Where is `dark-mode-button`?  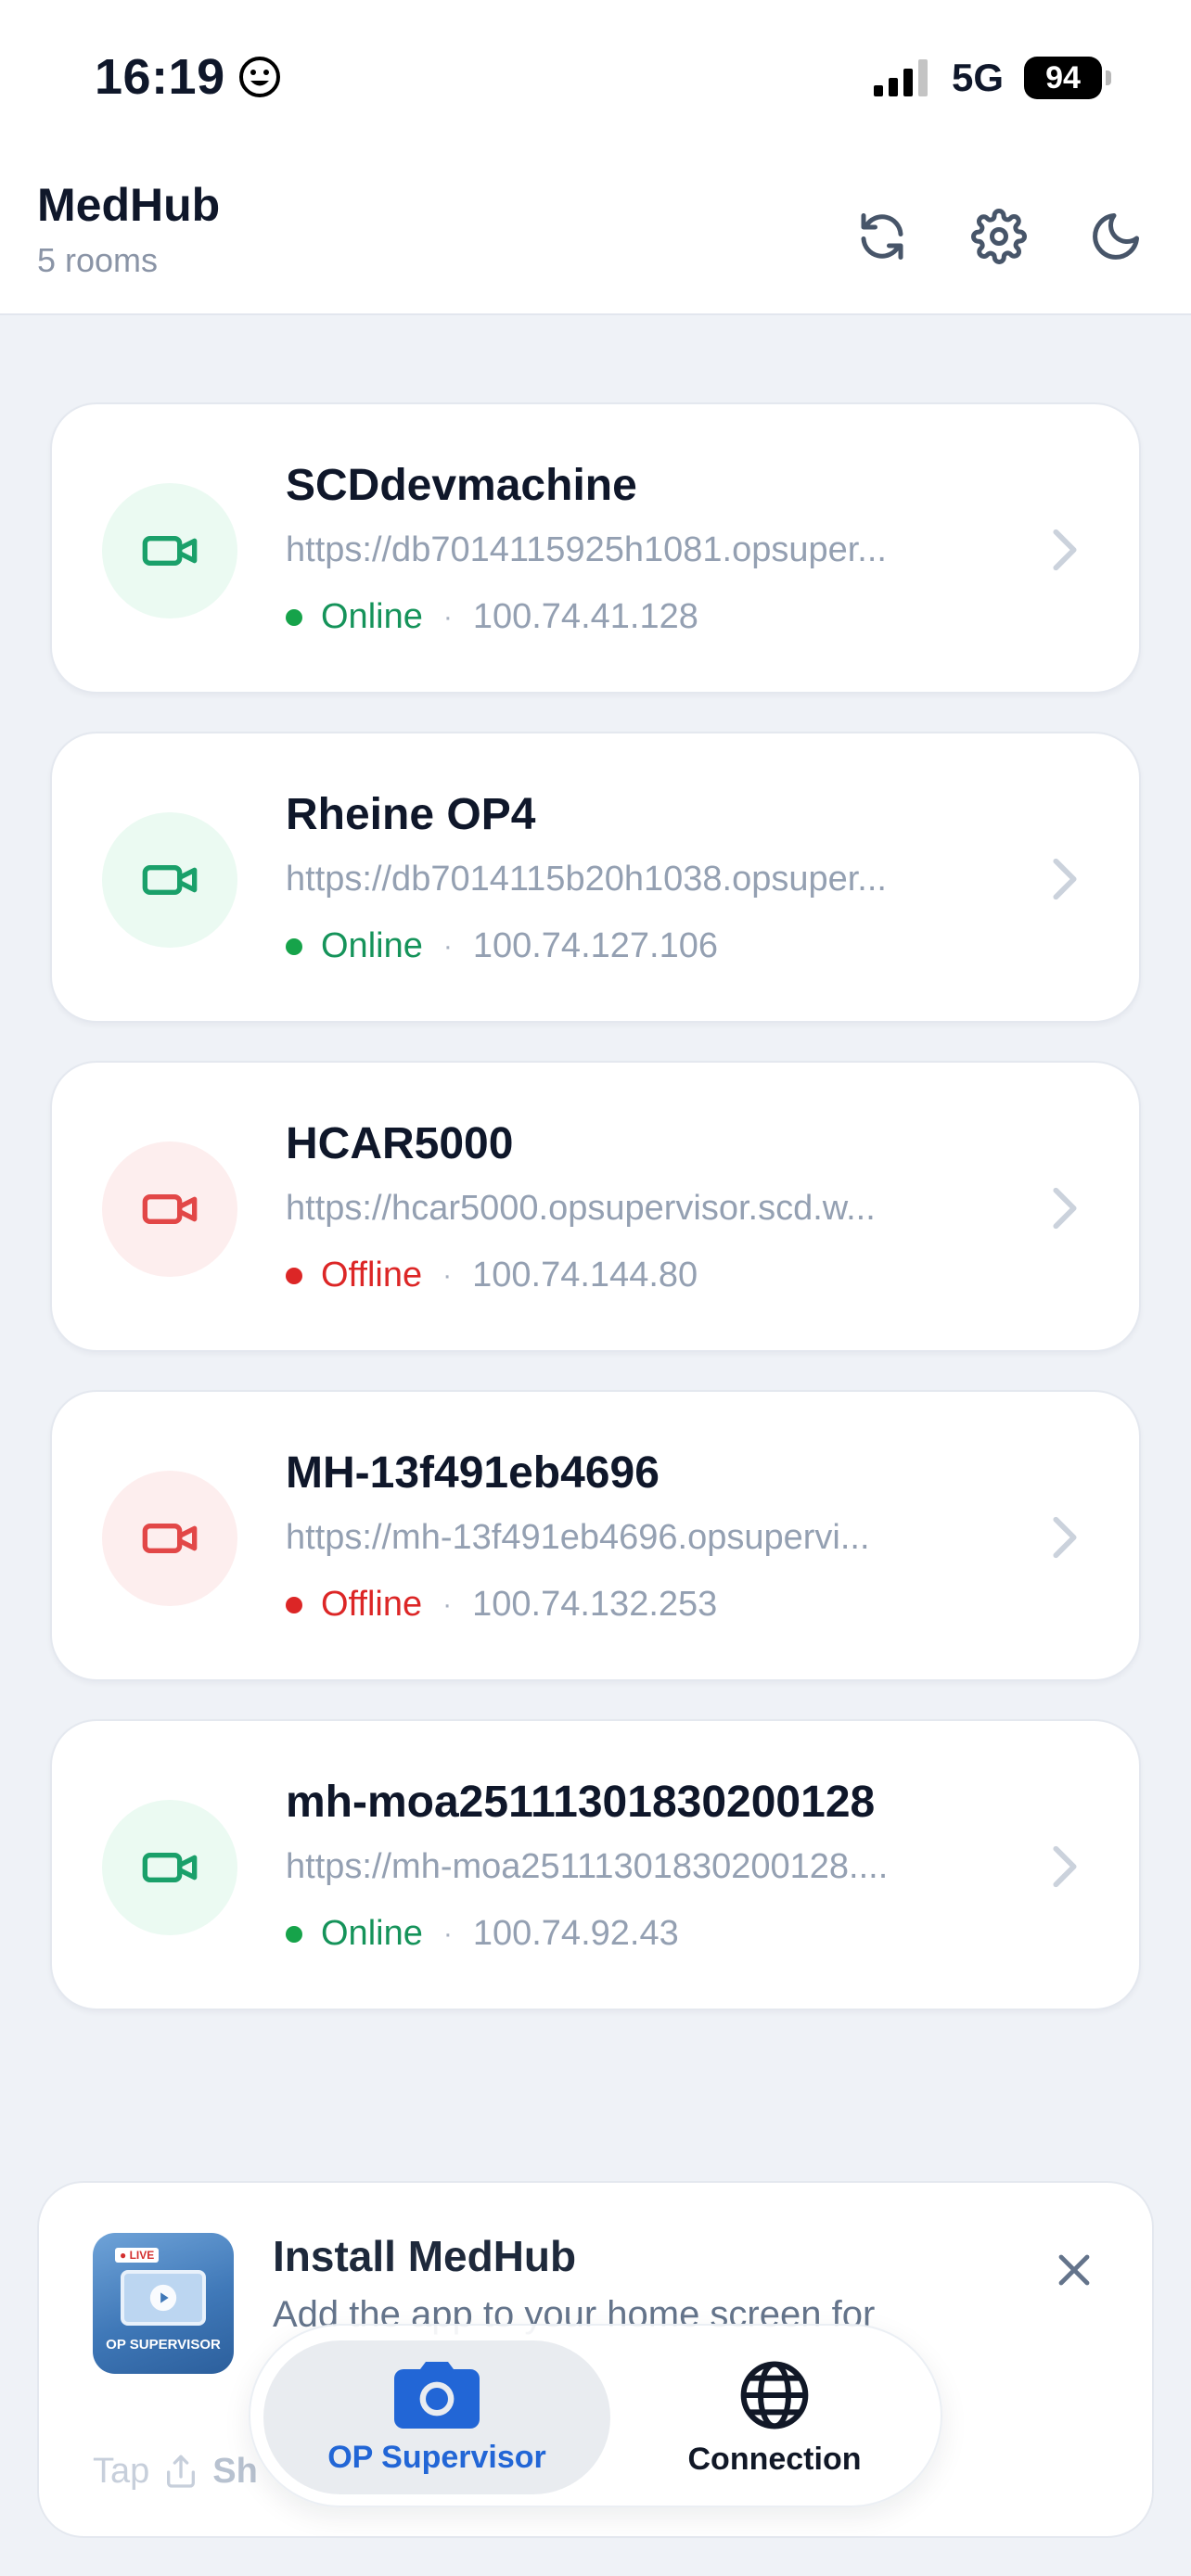 dark-mode-button is located at coordinates (1116, 236).